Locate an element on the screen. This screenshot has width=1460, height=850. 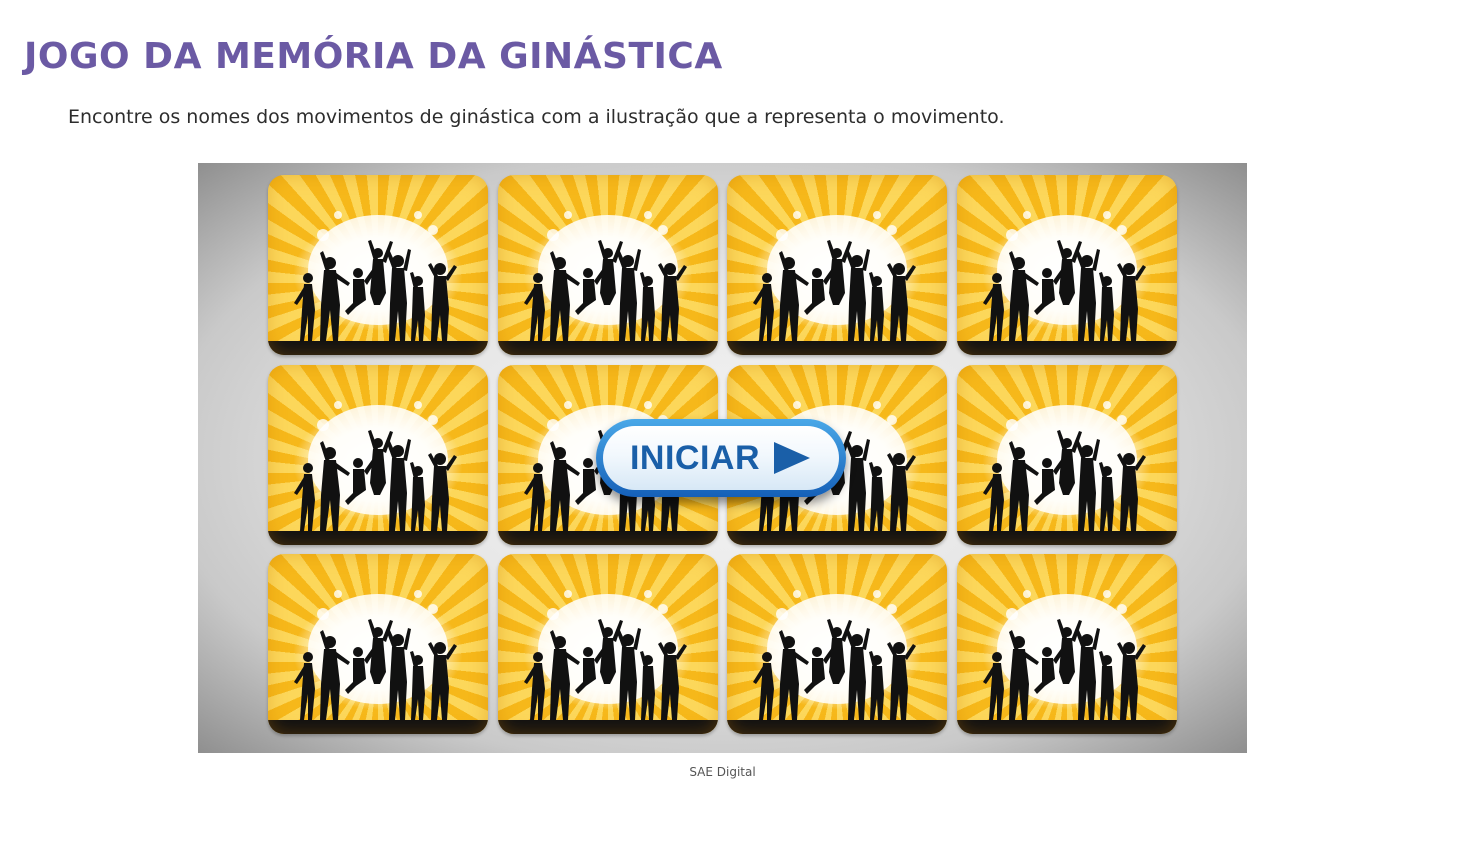
start-button: INICIAR is located at coordinates (721, 458).